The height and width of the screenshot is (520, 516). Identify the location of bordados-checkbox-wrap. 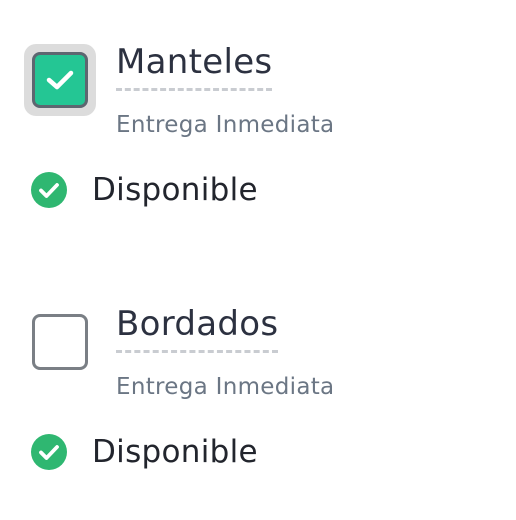
(60, 342).